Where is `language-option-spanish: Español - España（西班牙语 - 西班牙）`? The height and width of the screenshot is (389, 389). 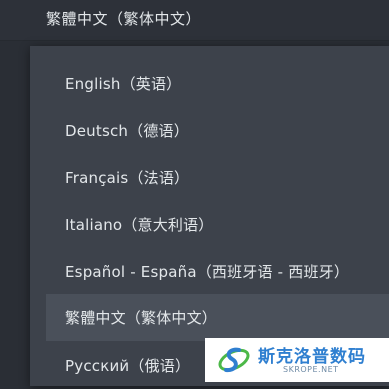 language-option-spanish: Español - España（西班牙语 - 西班牙） is located at coordinates (209, 271).